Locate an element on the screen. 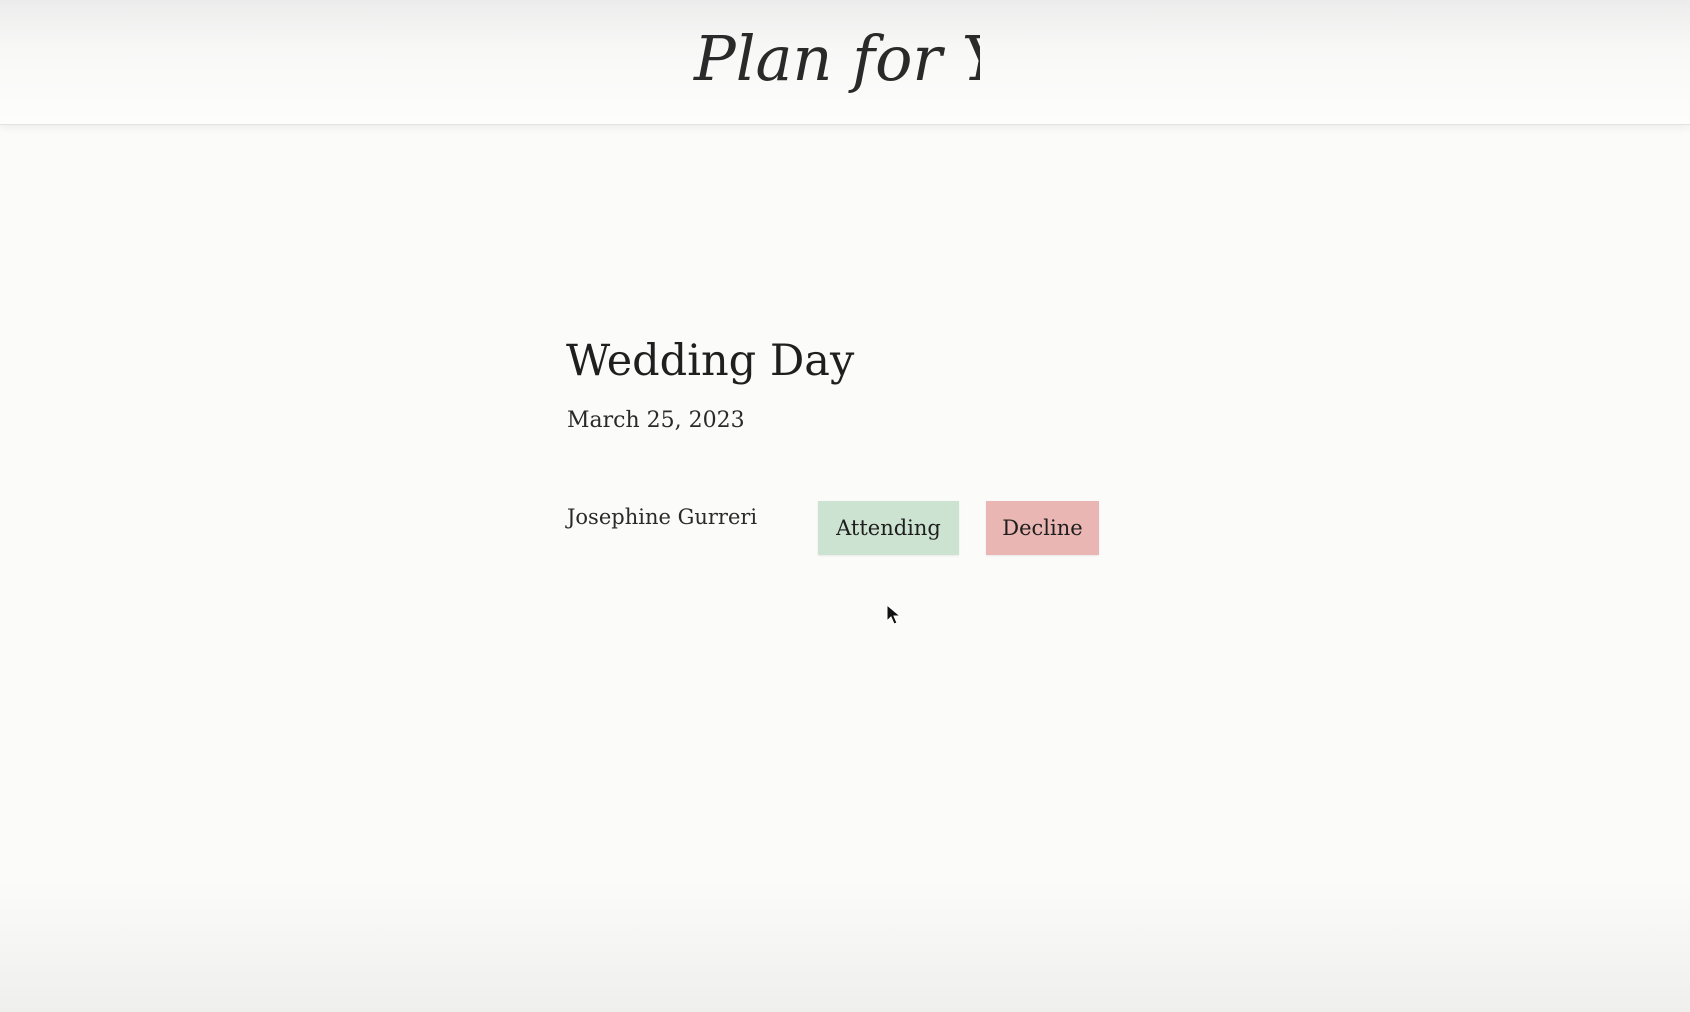  decline-button: Decline is located at coordinates (1042, 528).